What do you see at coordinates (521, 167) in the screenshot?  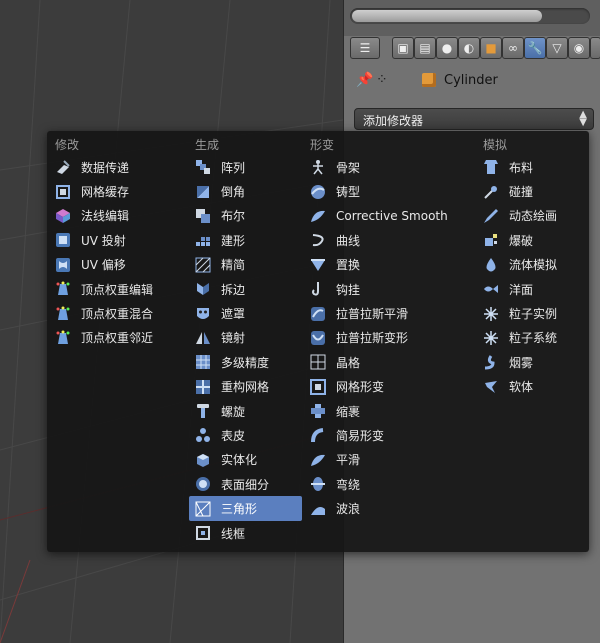 I see `menu-item-label: 布料` at bounding box center [521, 167].